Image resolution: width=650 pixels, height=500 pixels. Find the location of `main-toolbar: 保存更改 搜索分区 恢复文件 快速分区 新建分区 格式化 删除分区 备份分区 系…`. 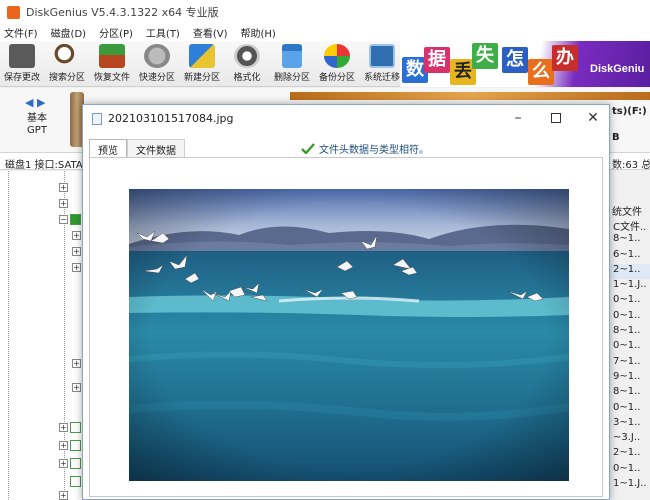

main-toolbar: 保存更改 搜索分区 恢复文件 快速分区 新建分区 格式化 删除分区 备份分区 系… is located at coordinates (325, 64).